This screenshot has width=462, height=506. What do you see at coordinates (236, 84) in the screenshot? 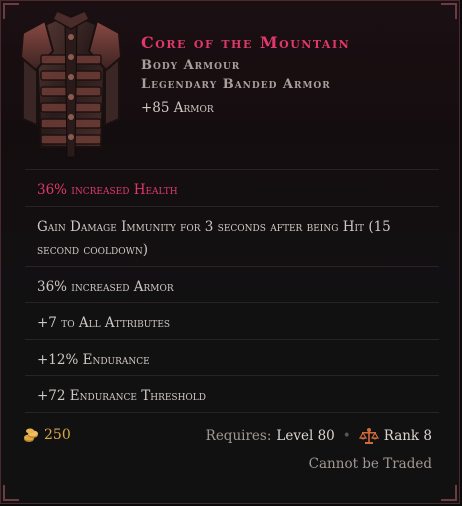
I see `item-base-type: Legendary Banded Armor` at bounding box center [236, 84].